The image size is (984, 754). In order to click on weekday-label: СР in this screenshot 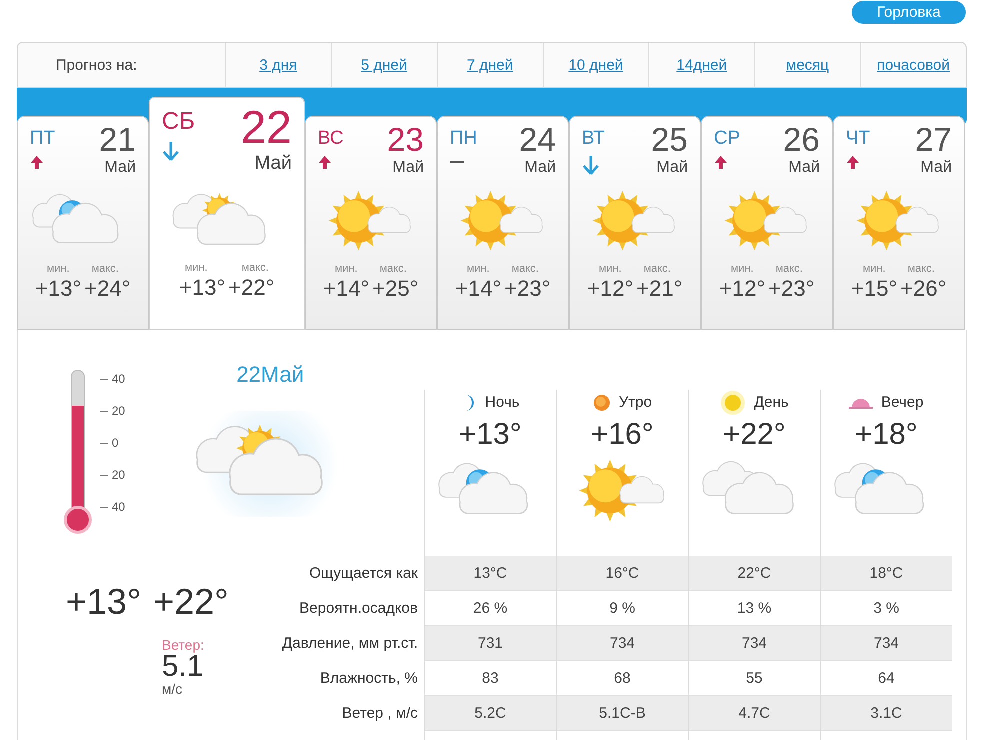, I will do `click(727, 138)`.